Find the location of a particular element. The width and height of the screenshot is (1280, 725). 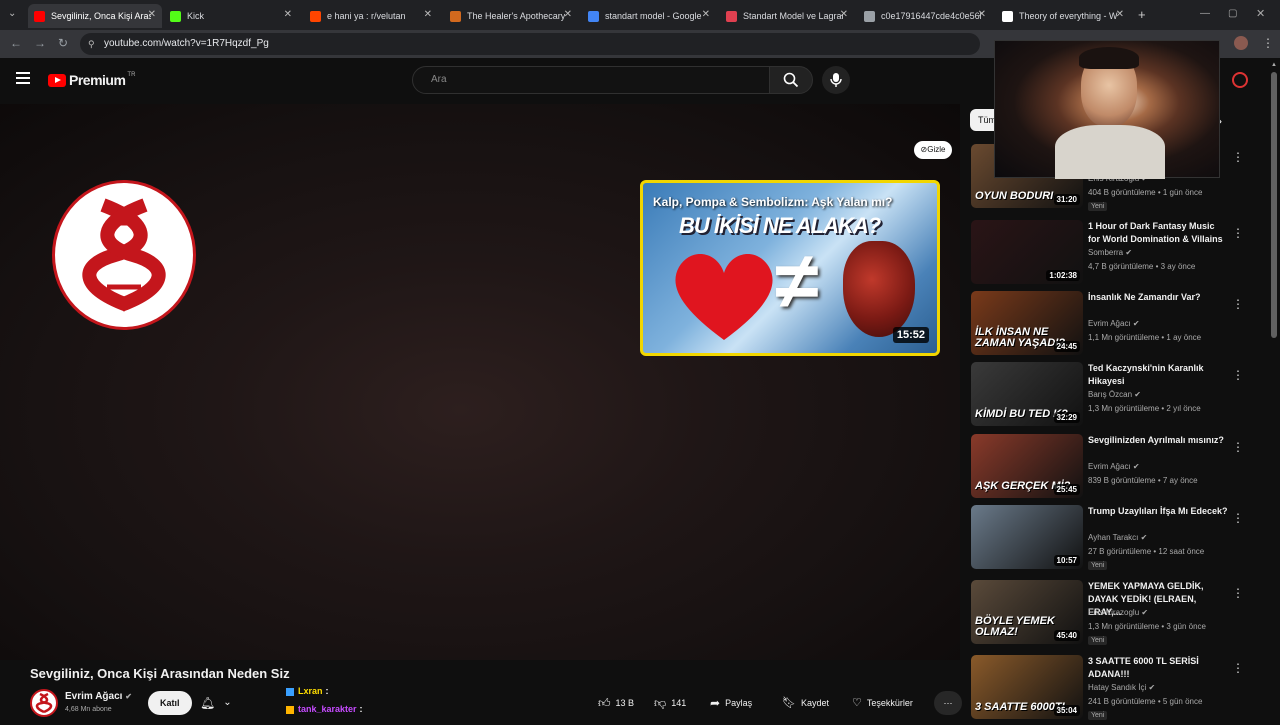

tab-list-dropdown-icon: ⌄ is located at coordinates (12, 13).